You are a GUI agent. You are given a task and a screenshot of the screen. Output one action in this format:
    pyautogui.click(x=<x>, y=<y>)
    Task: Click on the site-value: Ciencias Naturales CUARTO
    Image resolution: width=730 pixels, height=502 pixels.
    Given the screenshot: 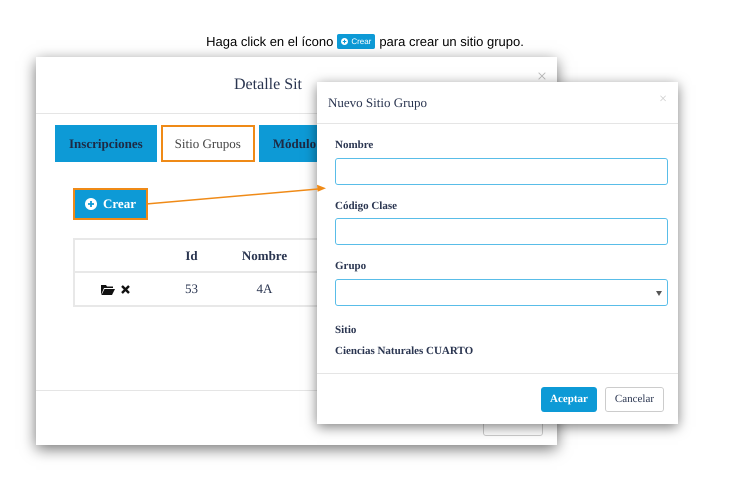 What is the action you would take?
    pyautogui.click(x=404, y=351)
    